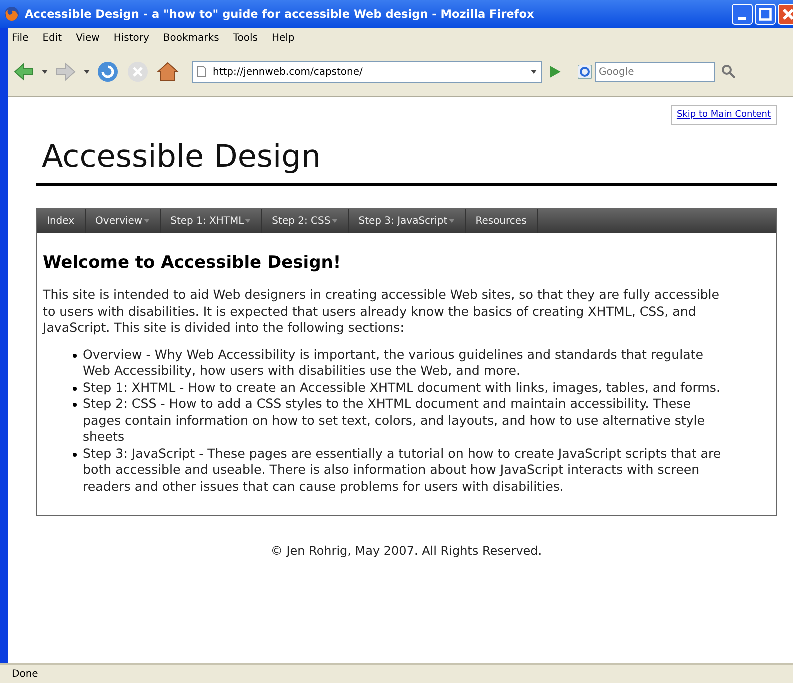 This screenshot has height=683, width=793. I want to click on window-title: Accessible Design - a "how to" guide for accessible Web design - Mozilla Firefox, so click(280, 14).